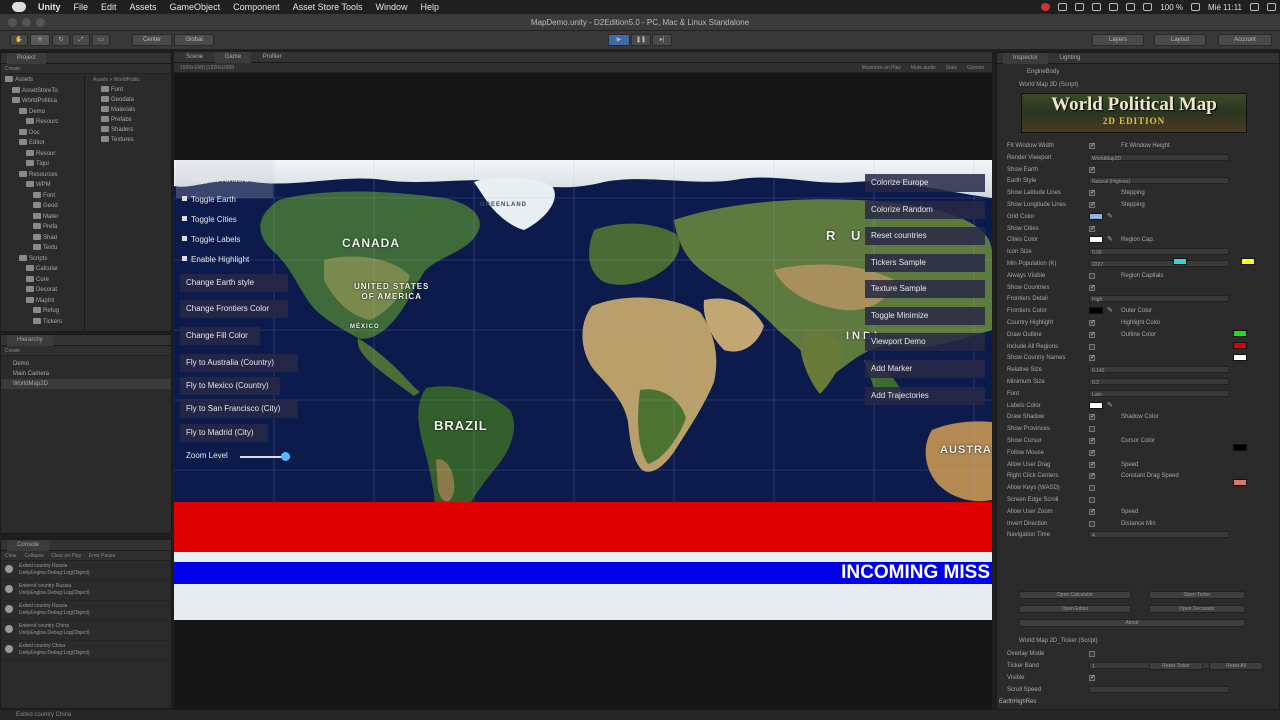 This screenshot has height=720, width=1280. What do you see at coordinates (12, 69) in the screenshot?
I see `project-create-dropdown: Create` at bounding box center [12, 69].